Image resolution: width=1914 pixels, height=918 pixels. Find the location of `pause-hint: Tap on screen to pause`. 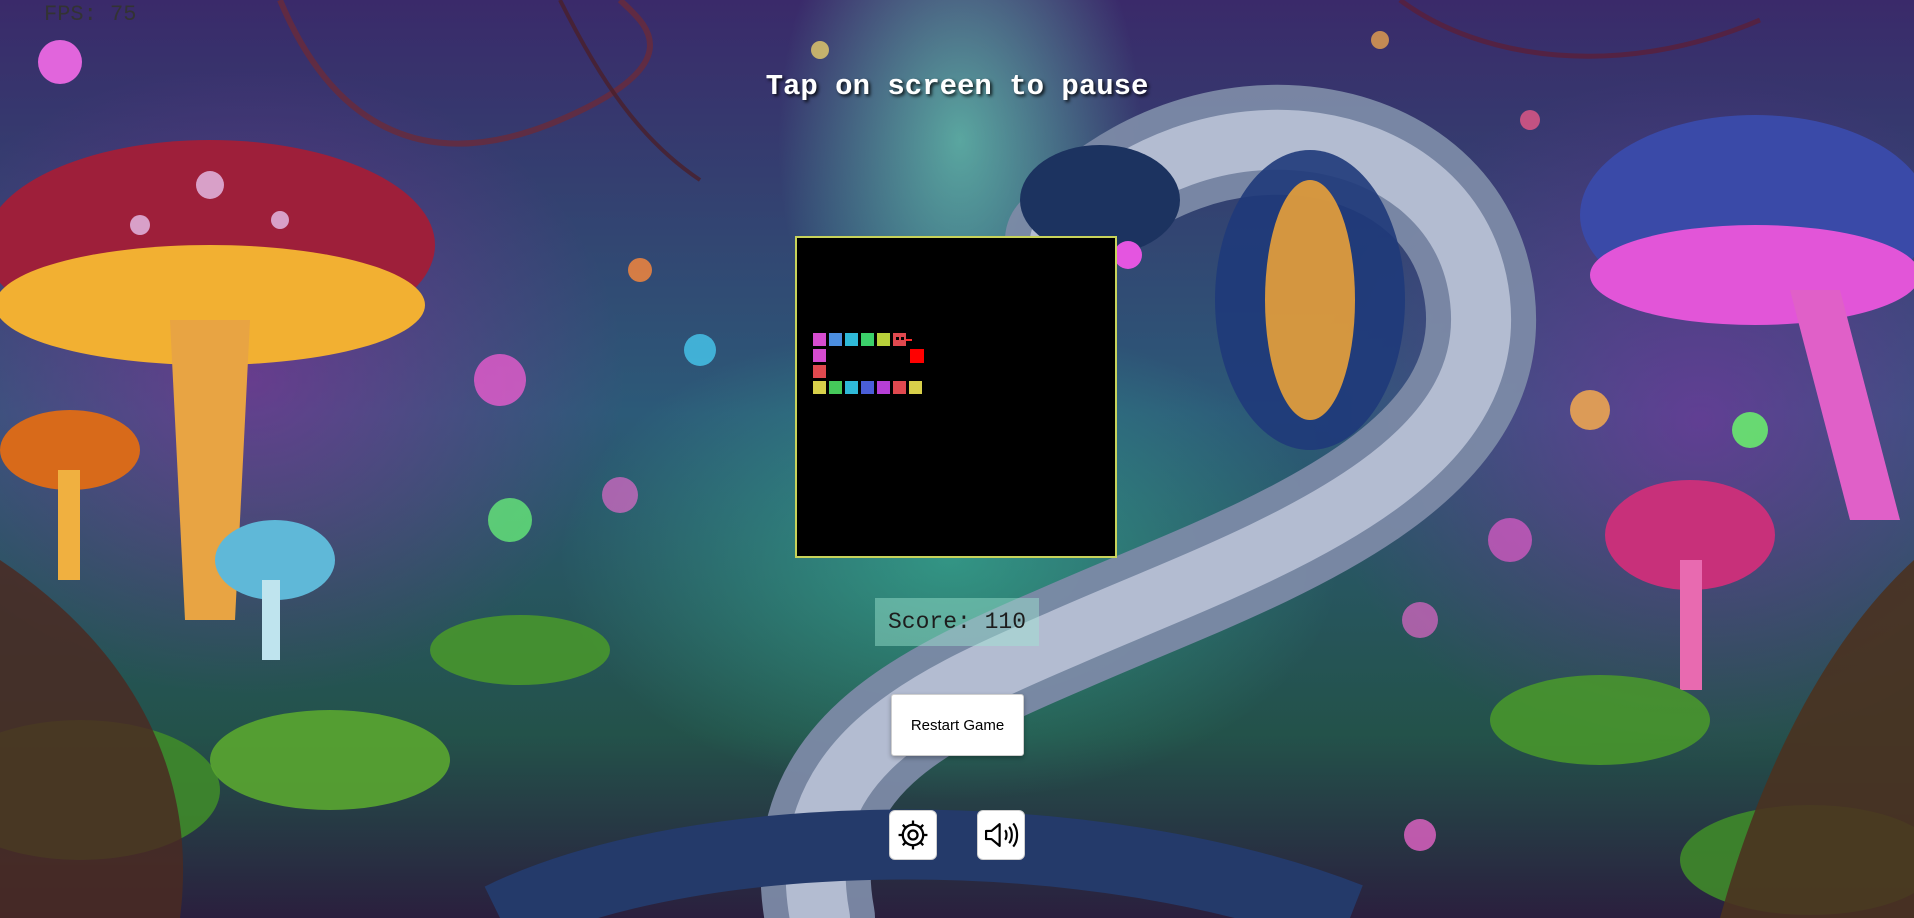

pause-hint: Tap on screen to pause is located at coordinates (957, 86).